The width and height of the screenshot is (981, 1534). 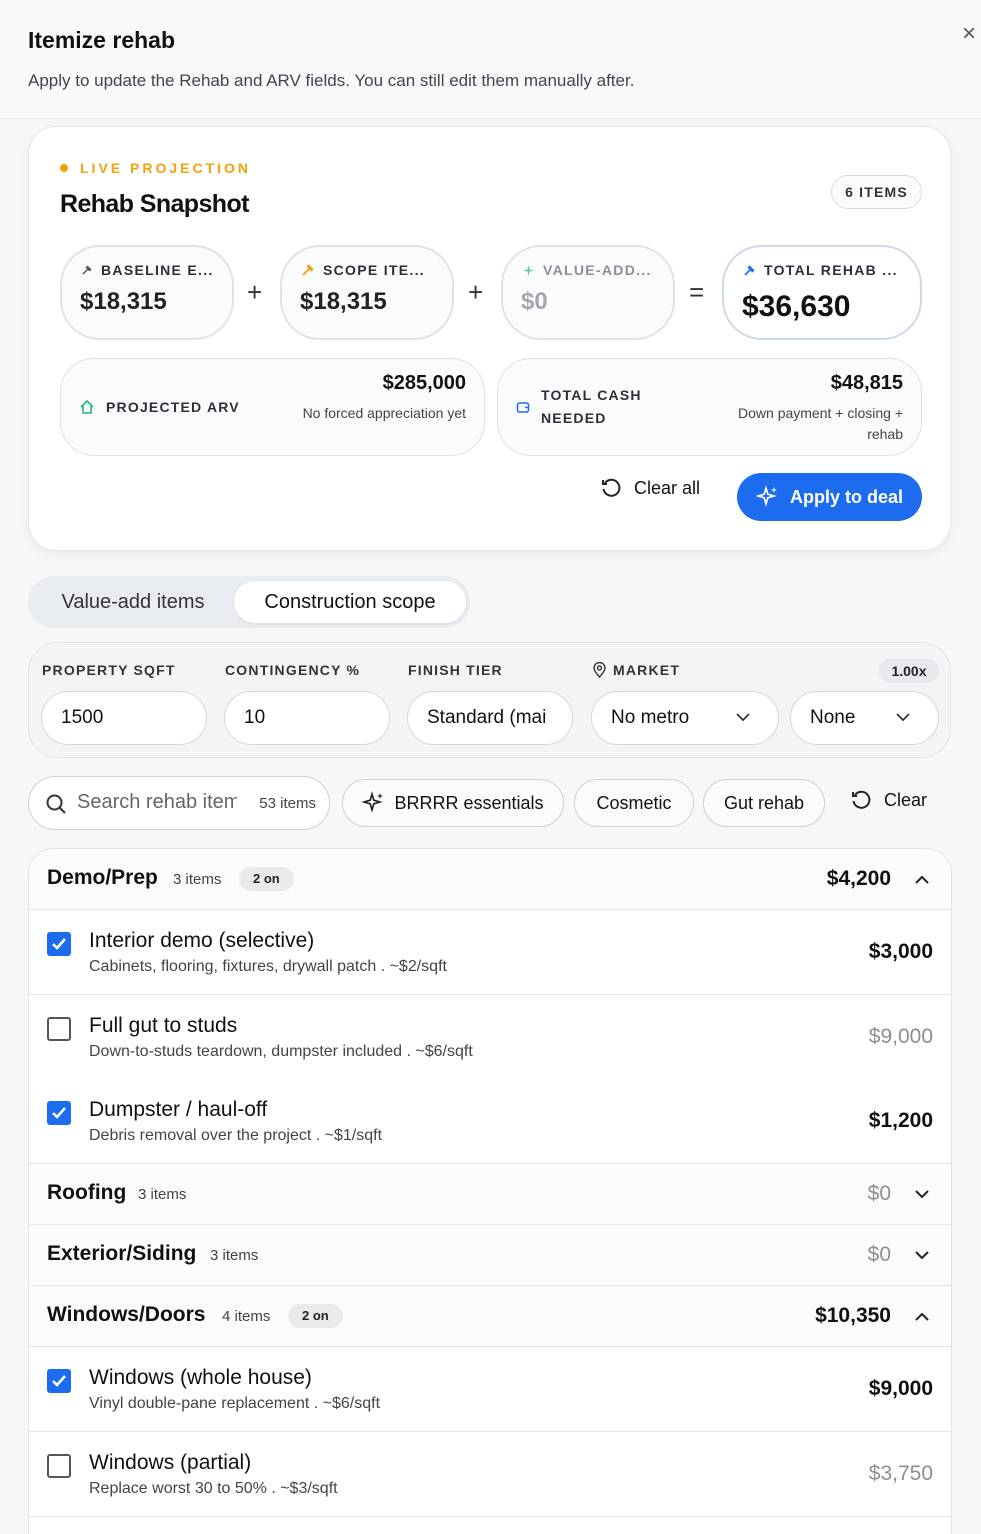 I want to click on live-dot-icon, so click(x=64, y=168).